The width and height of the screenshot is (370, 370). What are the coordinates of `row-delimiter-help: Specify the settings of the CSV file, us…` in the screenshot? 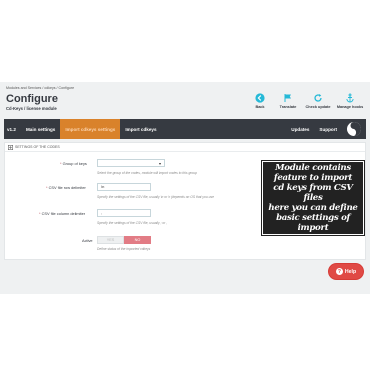 It's located at (155, 197).